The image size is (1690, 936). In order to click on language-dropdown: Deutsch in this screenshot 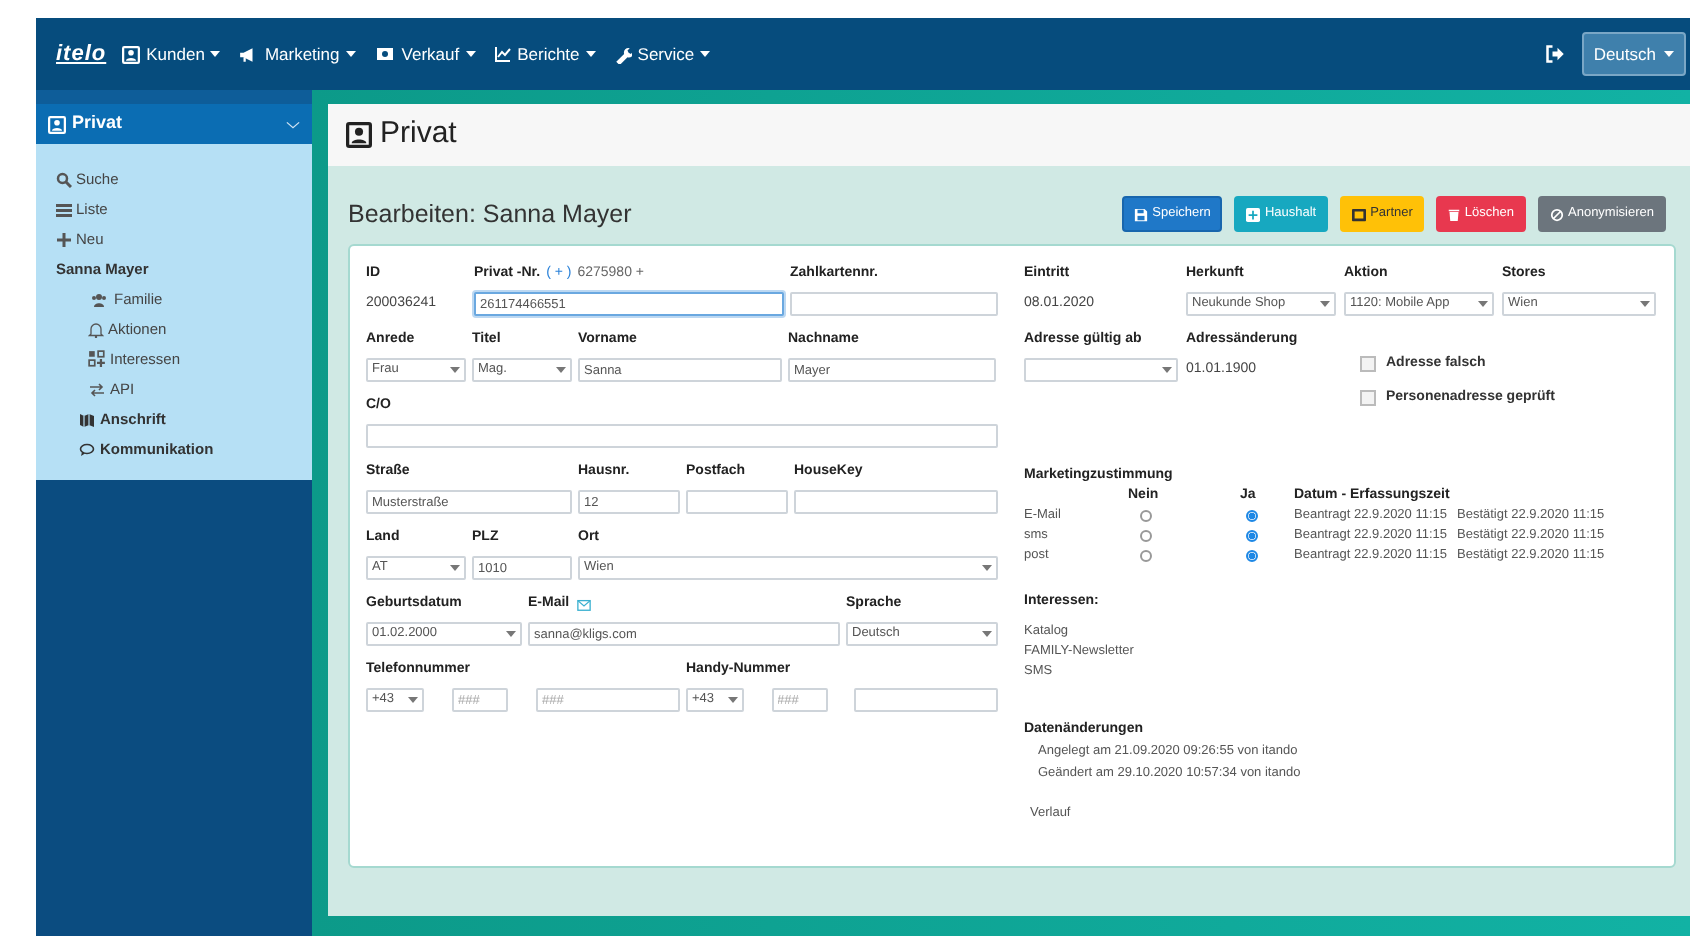, I will do `click(1633, 54)`.